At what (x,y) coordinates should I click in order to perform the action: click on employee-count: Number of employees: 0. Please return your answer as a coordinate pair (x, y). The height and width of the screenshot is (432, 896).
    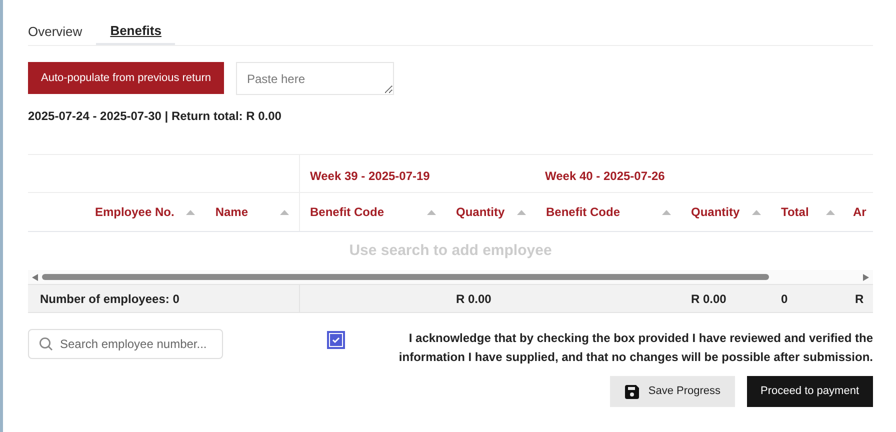
    Looking at the image, I should click on (110, 299).